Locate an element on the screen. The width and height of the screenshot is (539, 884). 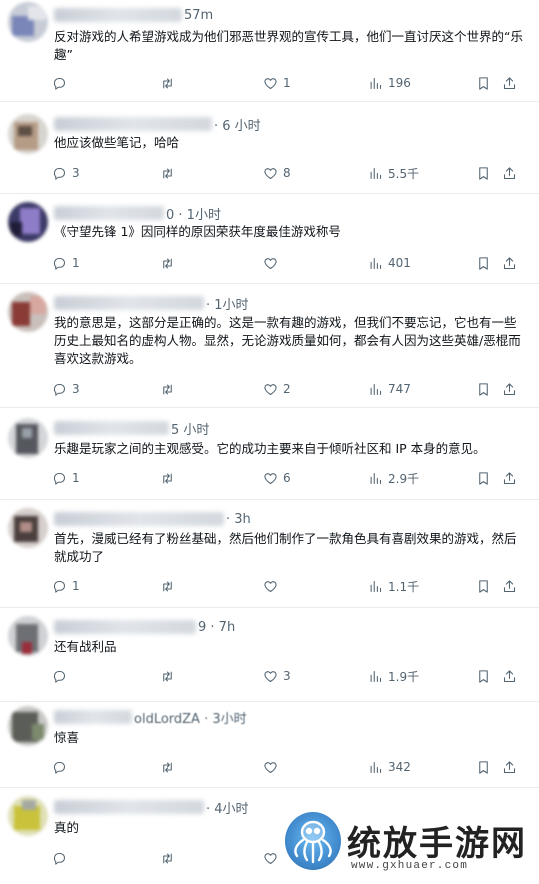
views-button: 401 is located at coordinates (389, 263).